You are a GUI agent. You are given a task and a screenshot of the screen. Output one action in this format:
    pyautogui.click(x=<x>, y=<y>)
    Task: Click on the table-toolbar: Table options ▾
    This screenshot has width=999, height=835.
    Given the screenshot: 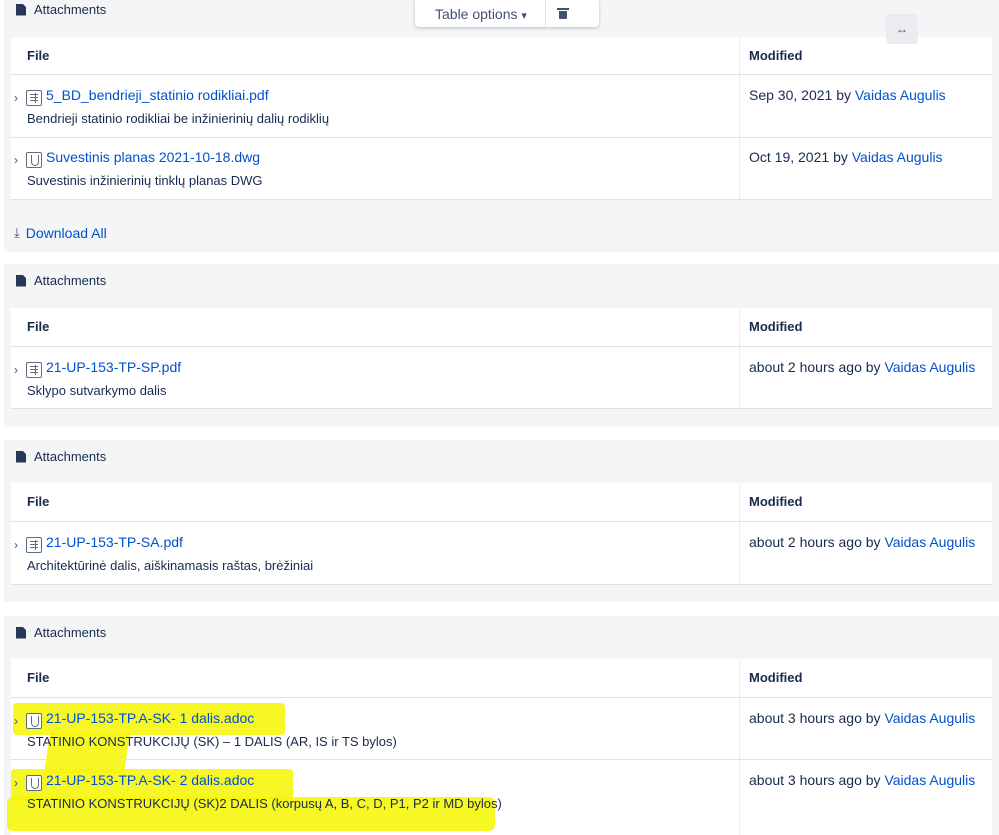 What is the action you would take?
    pyautogui.click(x=507, y=13)
    